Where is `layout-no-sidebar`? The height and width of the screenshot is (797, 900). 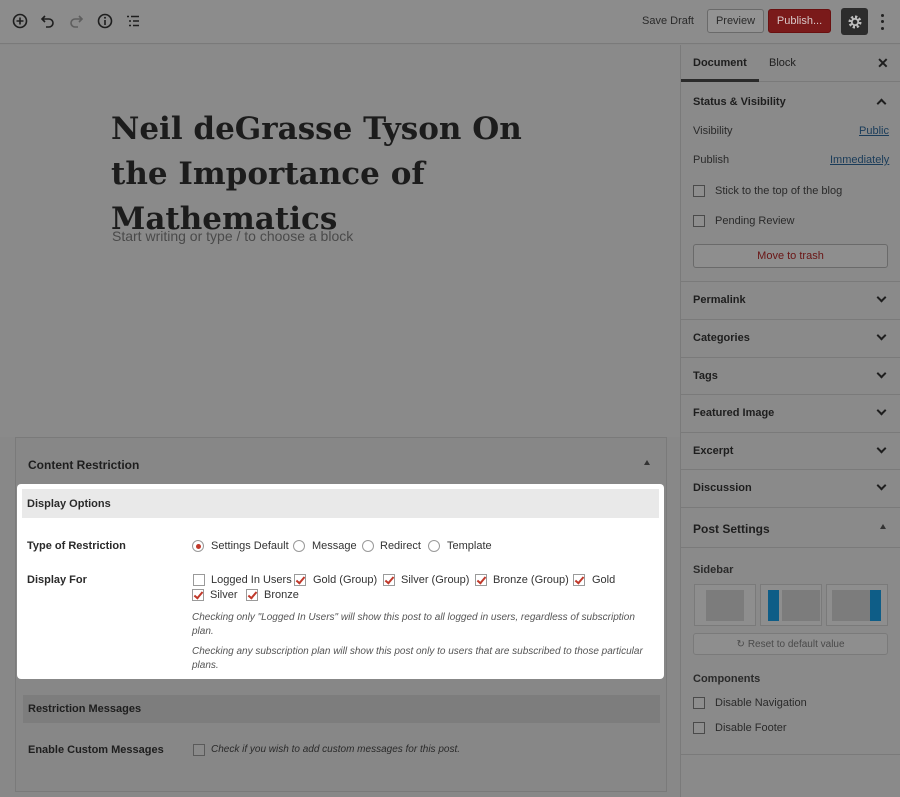
layout-no-sidebar is located at coordinates (725, 605).